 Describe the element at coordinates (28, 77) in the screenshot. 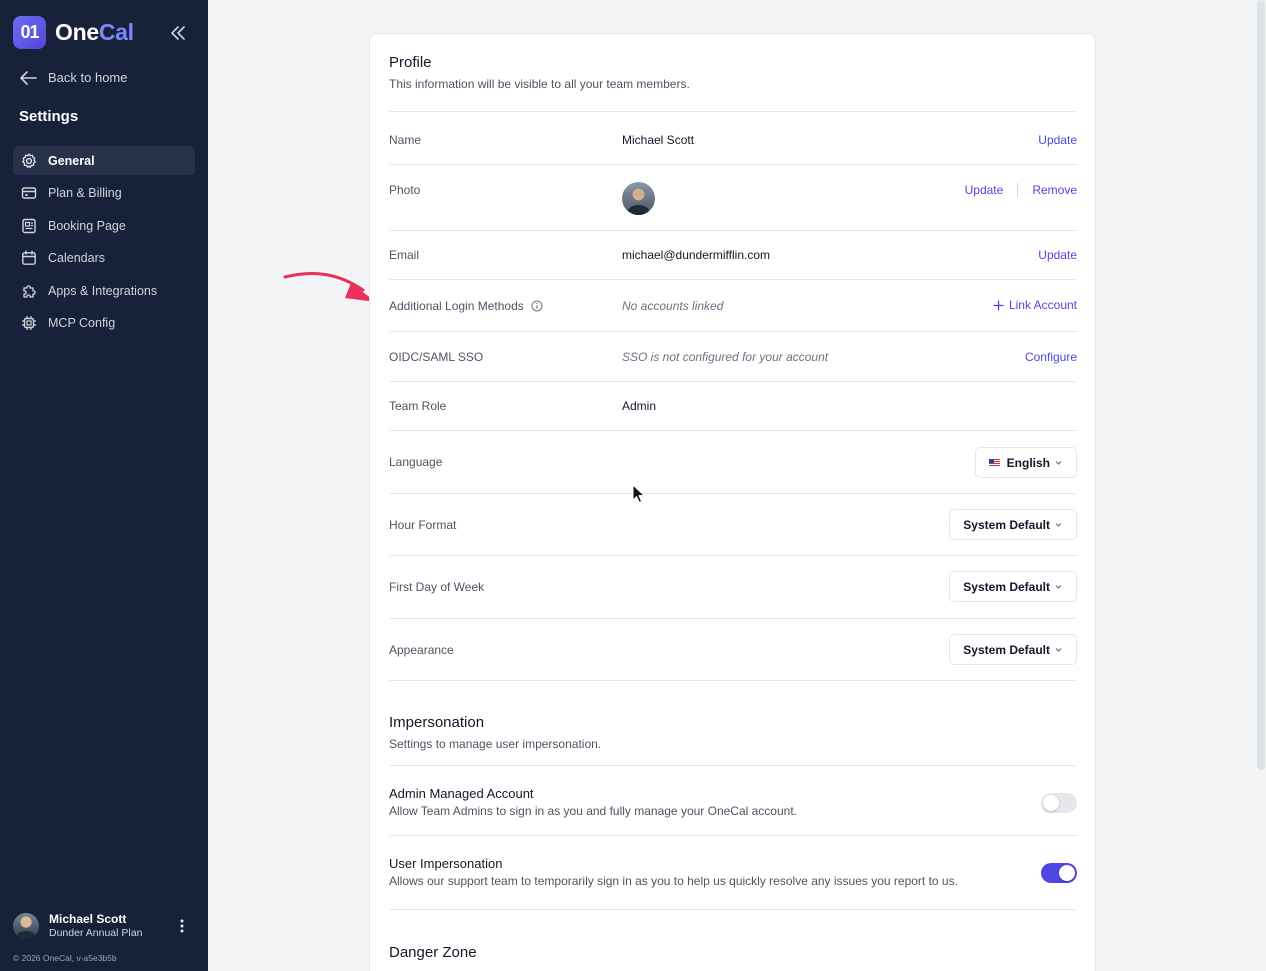

I see `arrow-left-icon` at that location.